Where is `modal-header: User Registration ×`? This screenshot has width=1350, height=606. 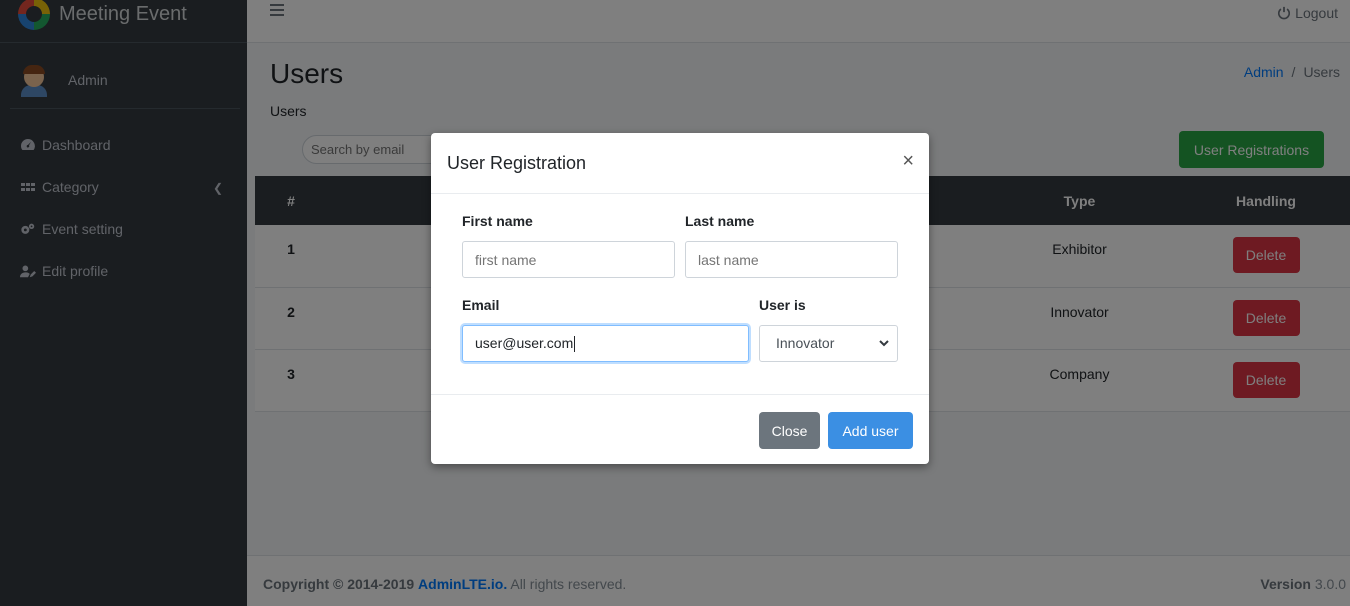
modal-header: User Registration × is located at coordinates (680, 163).